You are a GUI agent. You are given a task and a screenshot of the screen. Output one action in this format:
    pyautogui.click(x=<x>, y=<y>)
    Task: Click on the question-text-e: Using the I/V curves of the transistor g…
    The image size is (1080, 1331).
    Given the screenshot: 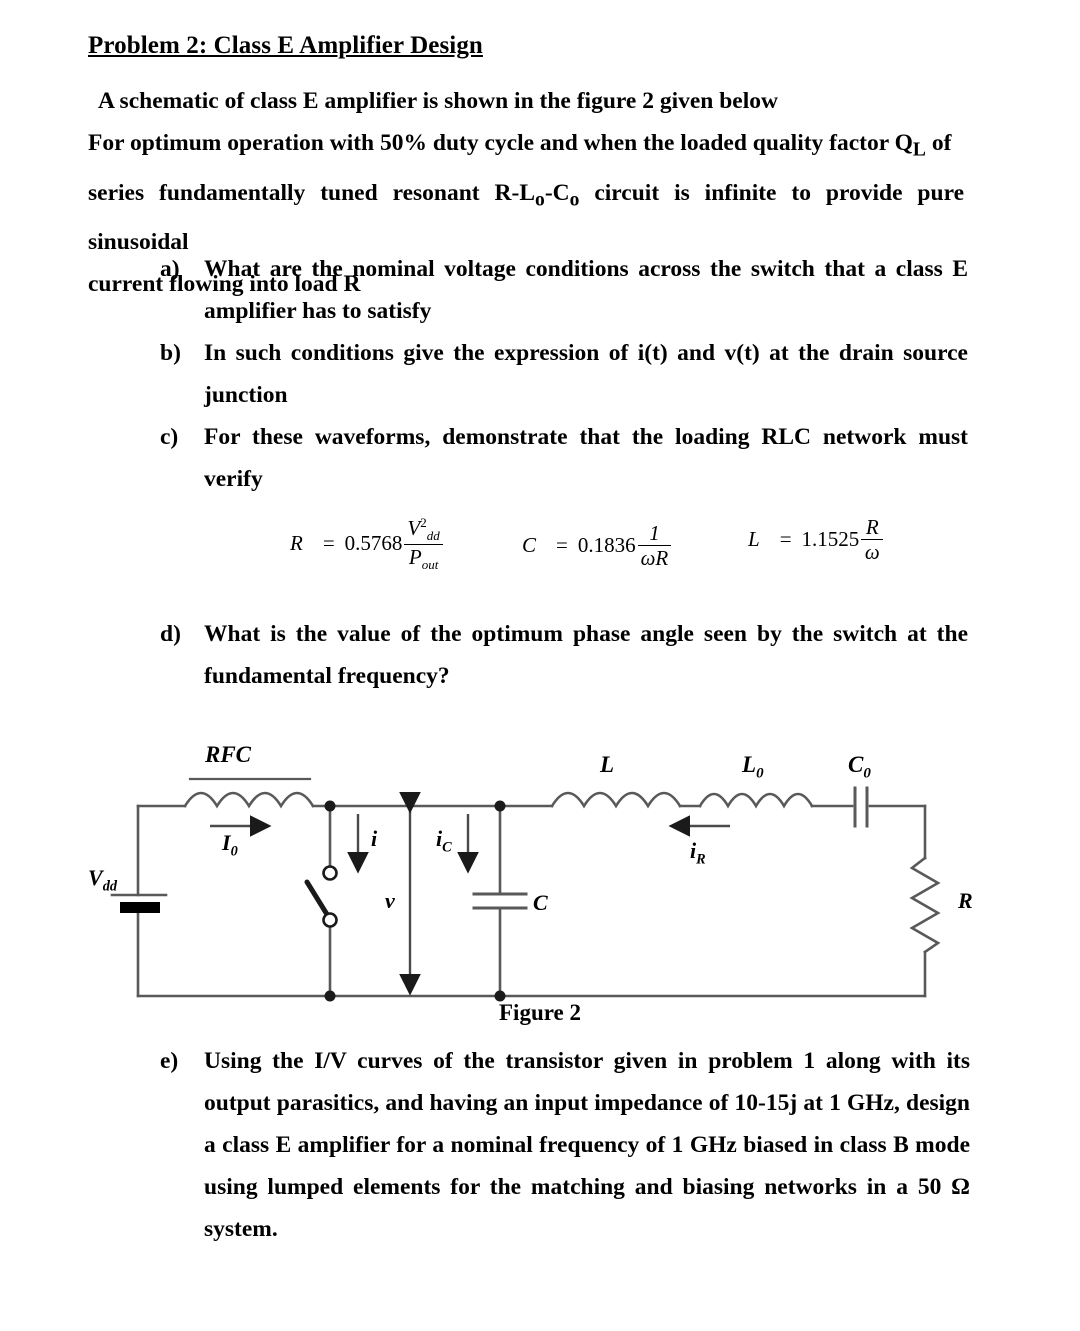 What is the action you would take?
    pyautogui.click(x=587, y=1145)
    